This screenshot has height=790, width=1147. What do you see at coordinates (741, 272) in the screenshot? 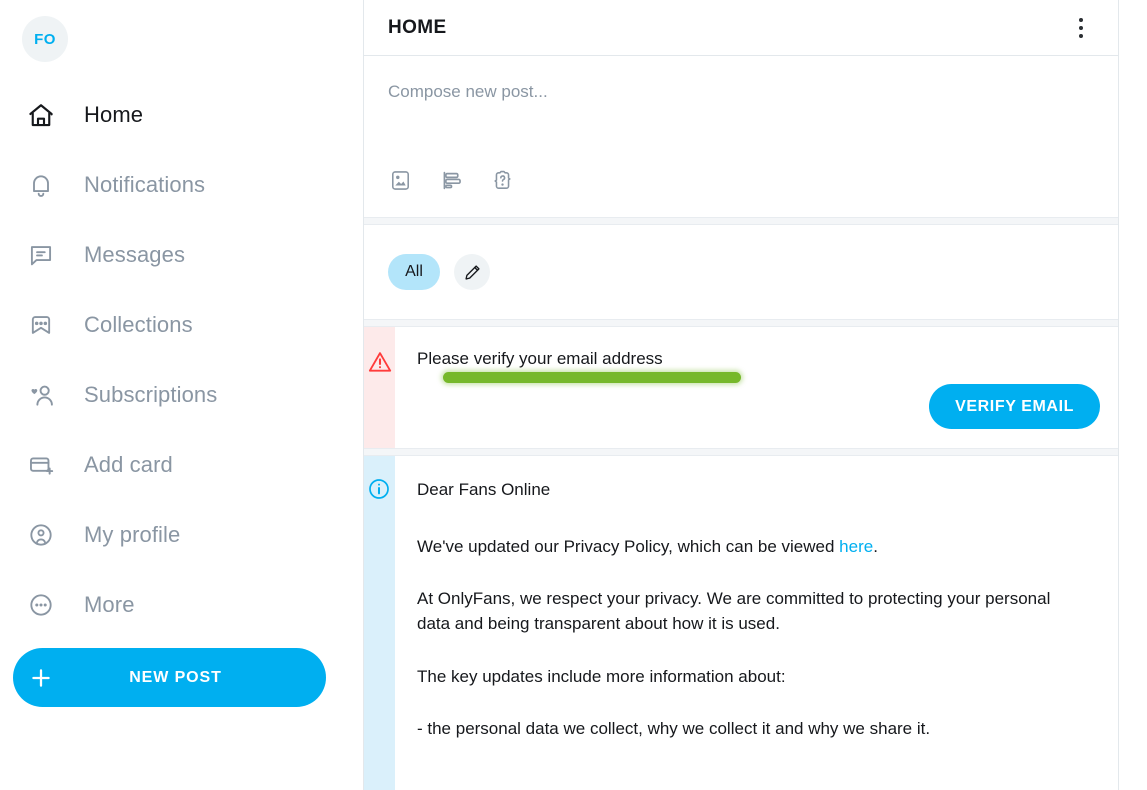
I see `filter-bar: All` at bounding box center [741, 272].